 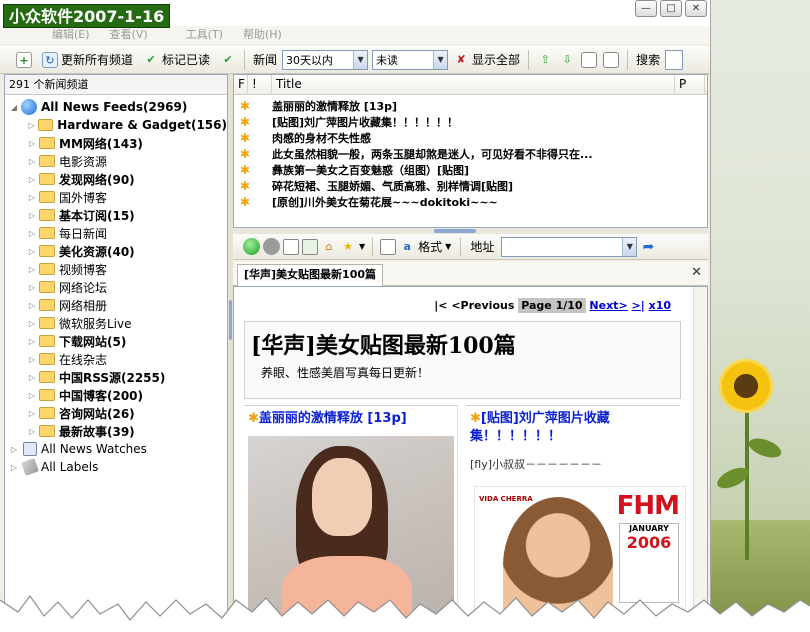 I want to click on item-title-link: ✱[贴图]刘广萍图片收藏集！！！！！！, so click(x=573, y=426).